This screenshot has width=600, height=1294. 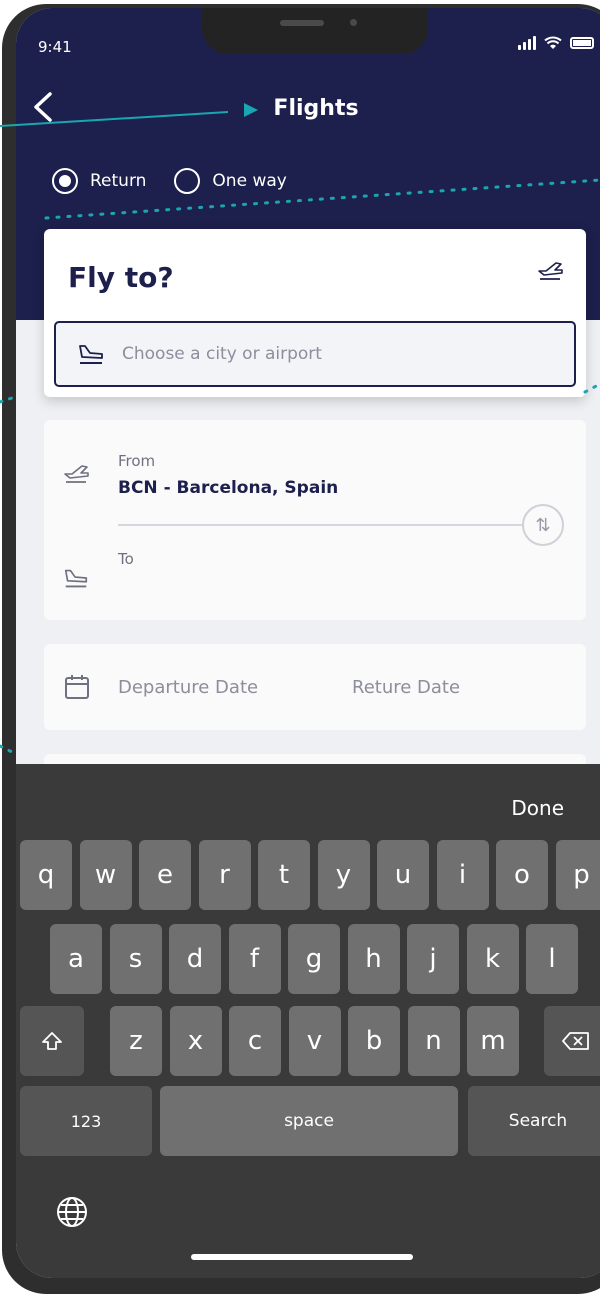 What do you see at coordinates (552, 959) in the screenshot?
I see `key-l: l` at bounding box center [552, 959].